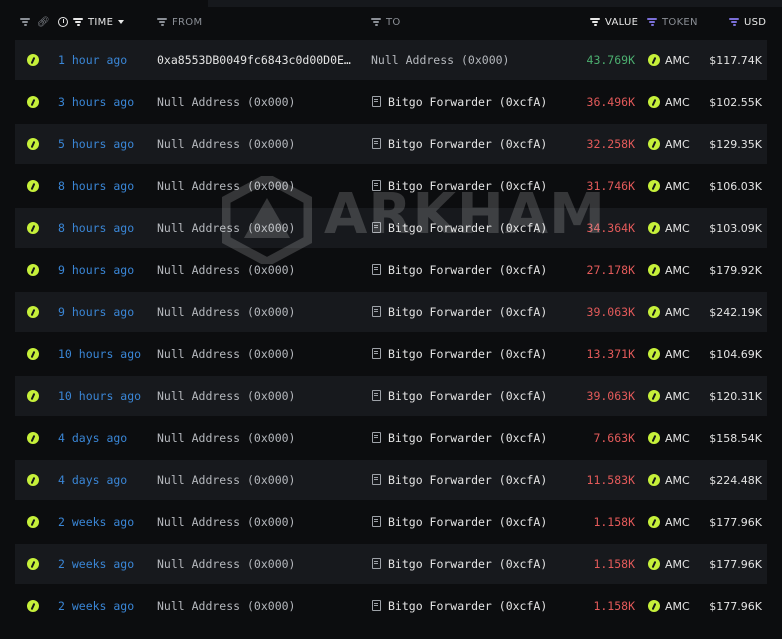  Describe the element at coordinates (652, 22) in the screenshot. I see `token-filter-icon` at that location.